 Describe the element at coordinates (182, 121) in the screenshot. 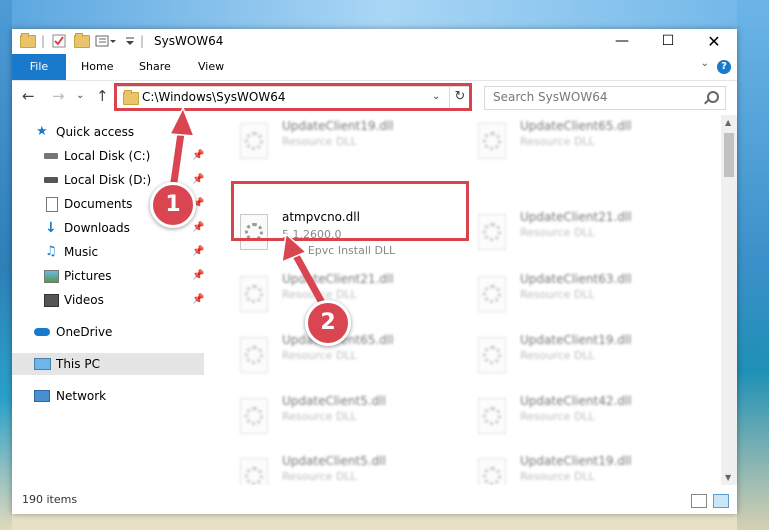

I see `arrow-one-head` at that location.